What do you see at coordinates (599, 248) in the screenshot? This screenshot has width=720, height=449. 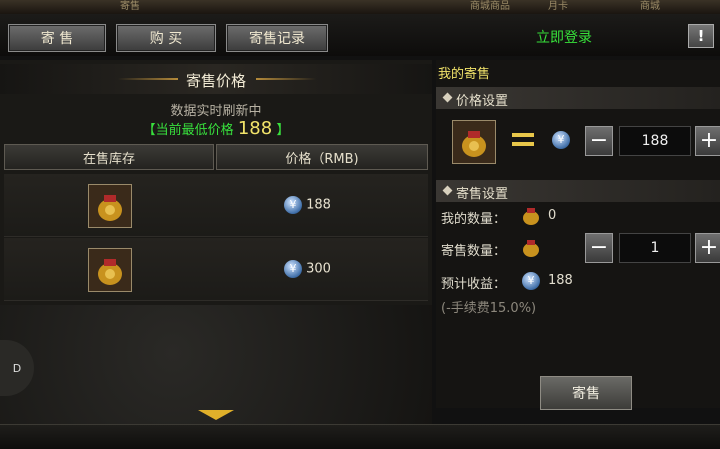 I see `quantity-decrease-button: −` at bounding box center [599, 248].